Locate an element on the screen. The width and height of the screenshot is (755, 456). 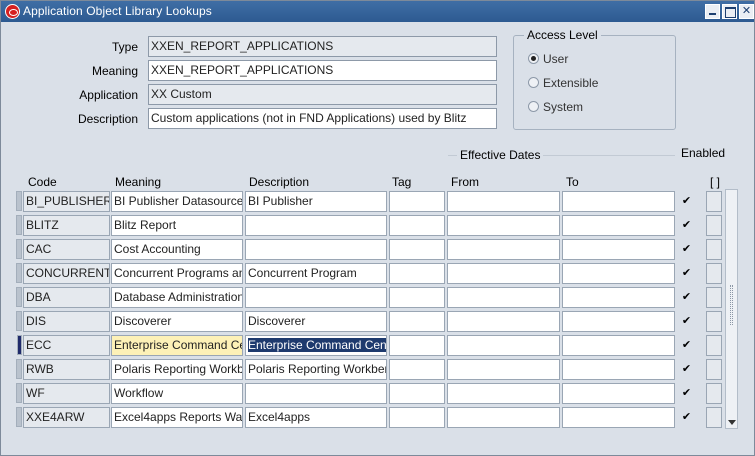
cell-meaning: Excel4apps Reports Wand is located at coordinates (177, 417).